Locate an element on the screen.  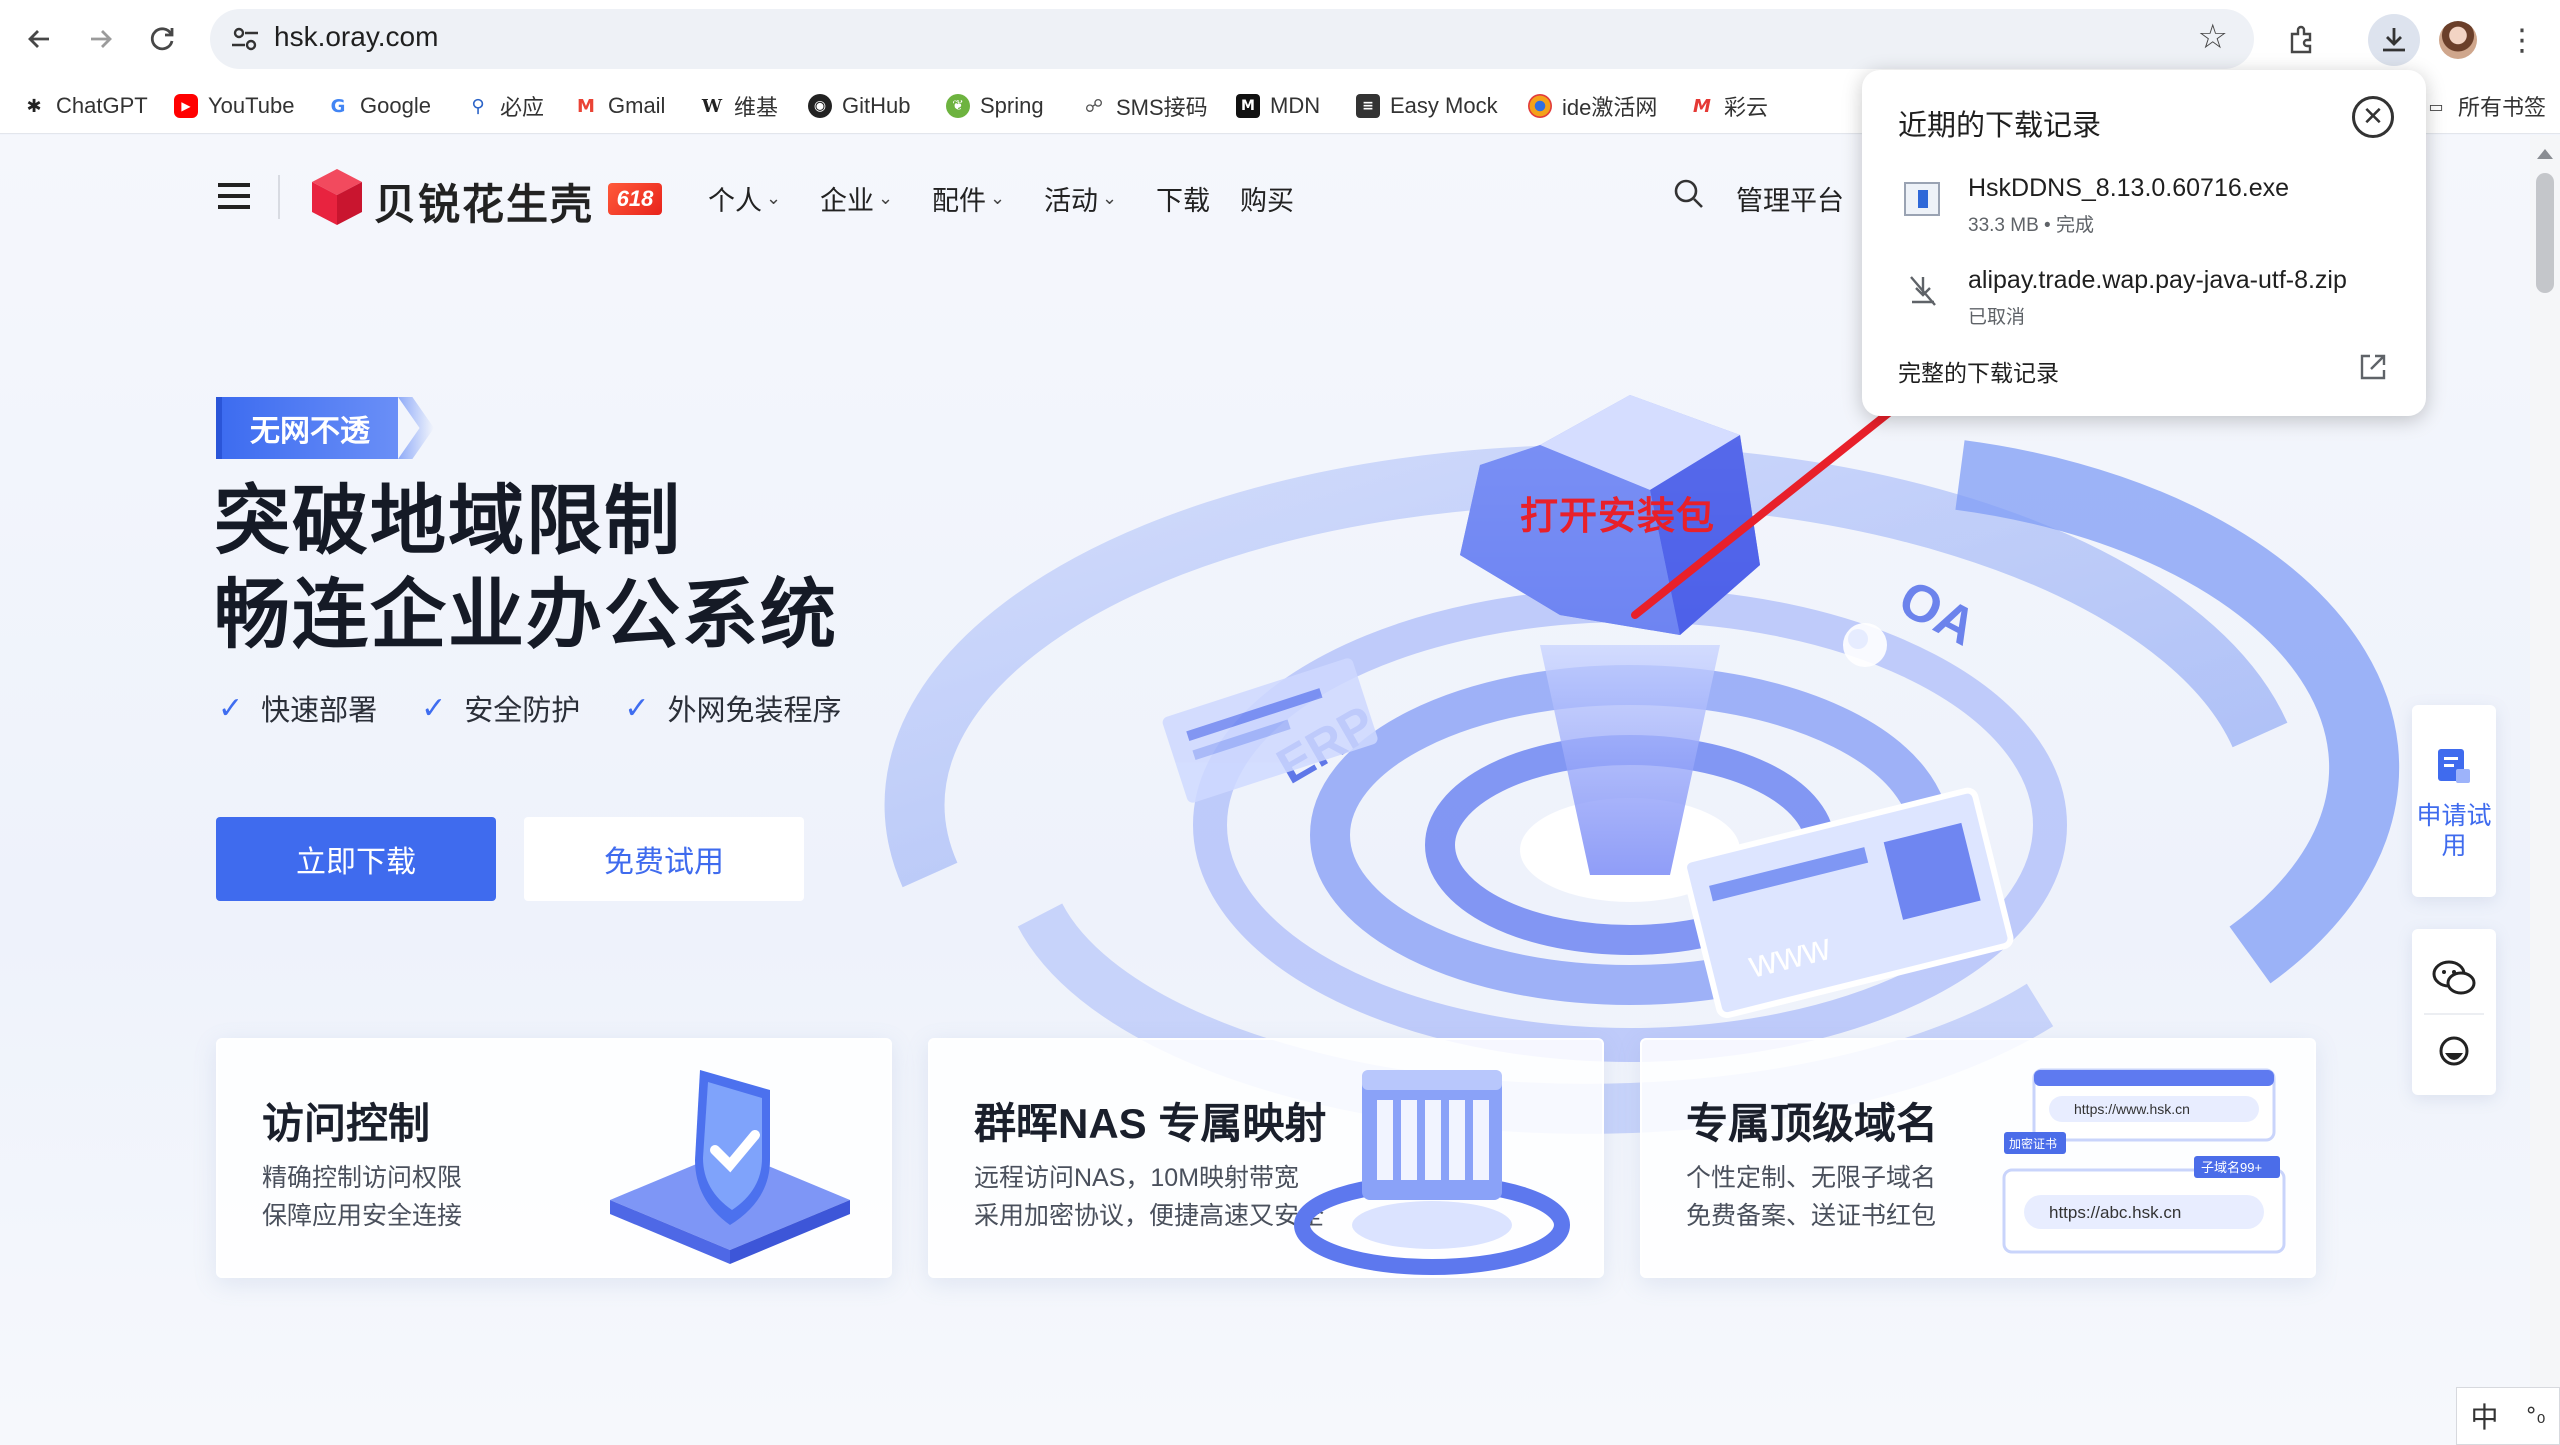
card-desc: 保障应用安全连接 is located at coordinates (362, 1216).